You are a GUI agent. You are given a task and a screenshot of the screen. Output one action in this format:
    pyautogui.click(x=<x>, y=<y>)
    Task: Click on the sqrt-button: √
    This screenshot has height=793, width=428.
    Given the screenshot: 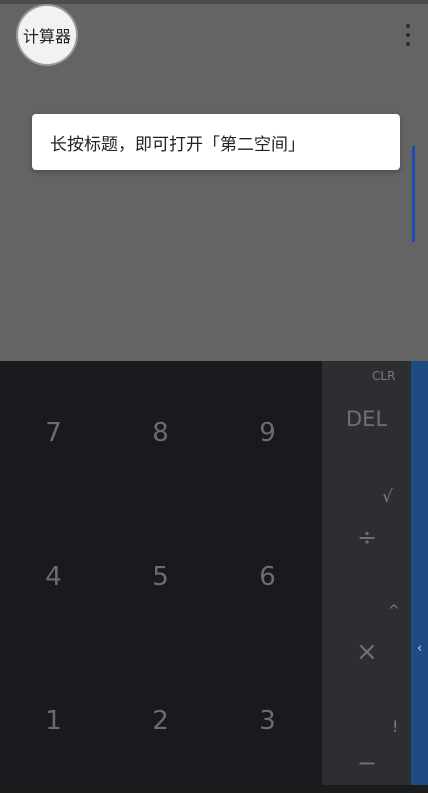 What is the action you would take?
    pyautogui.click(x=387, y=497)
    